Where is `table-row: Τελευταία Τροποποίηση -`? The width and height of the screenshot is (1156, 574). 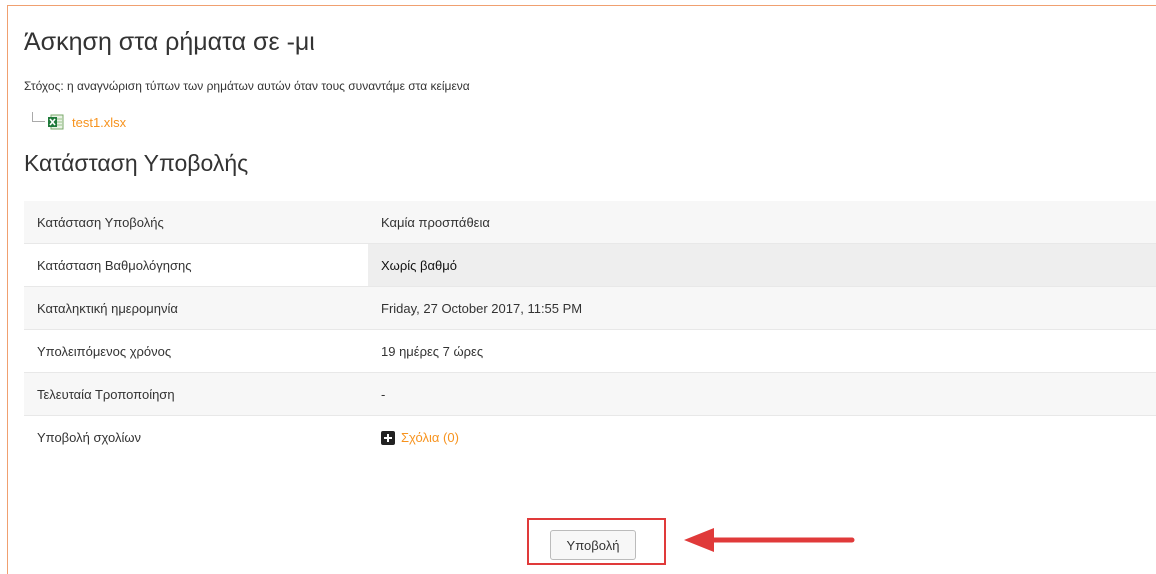 table-row: Τελευταία Τροποποίηση - is located at coordinates (590, 394).